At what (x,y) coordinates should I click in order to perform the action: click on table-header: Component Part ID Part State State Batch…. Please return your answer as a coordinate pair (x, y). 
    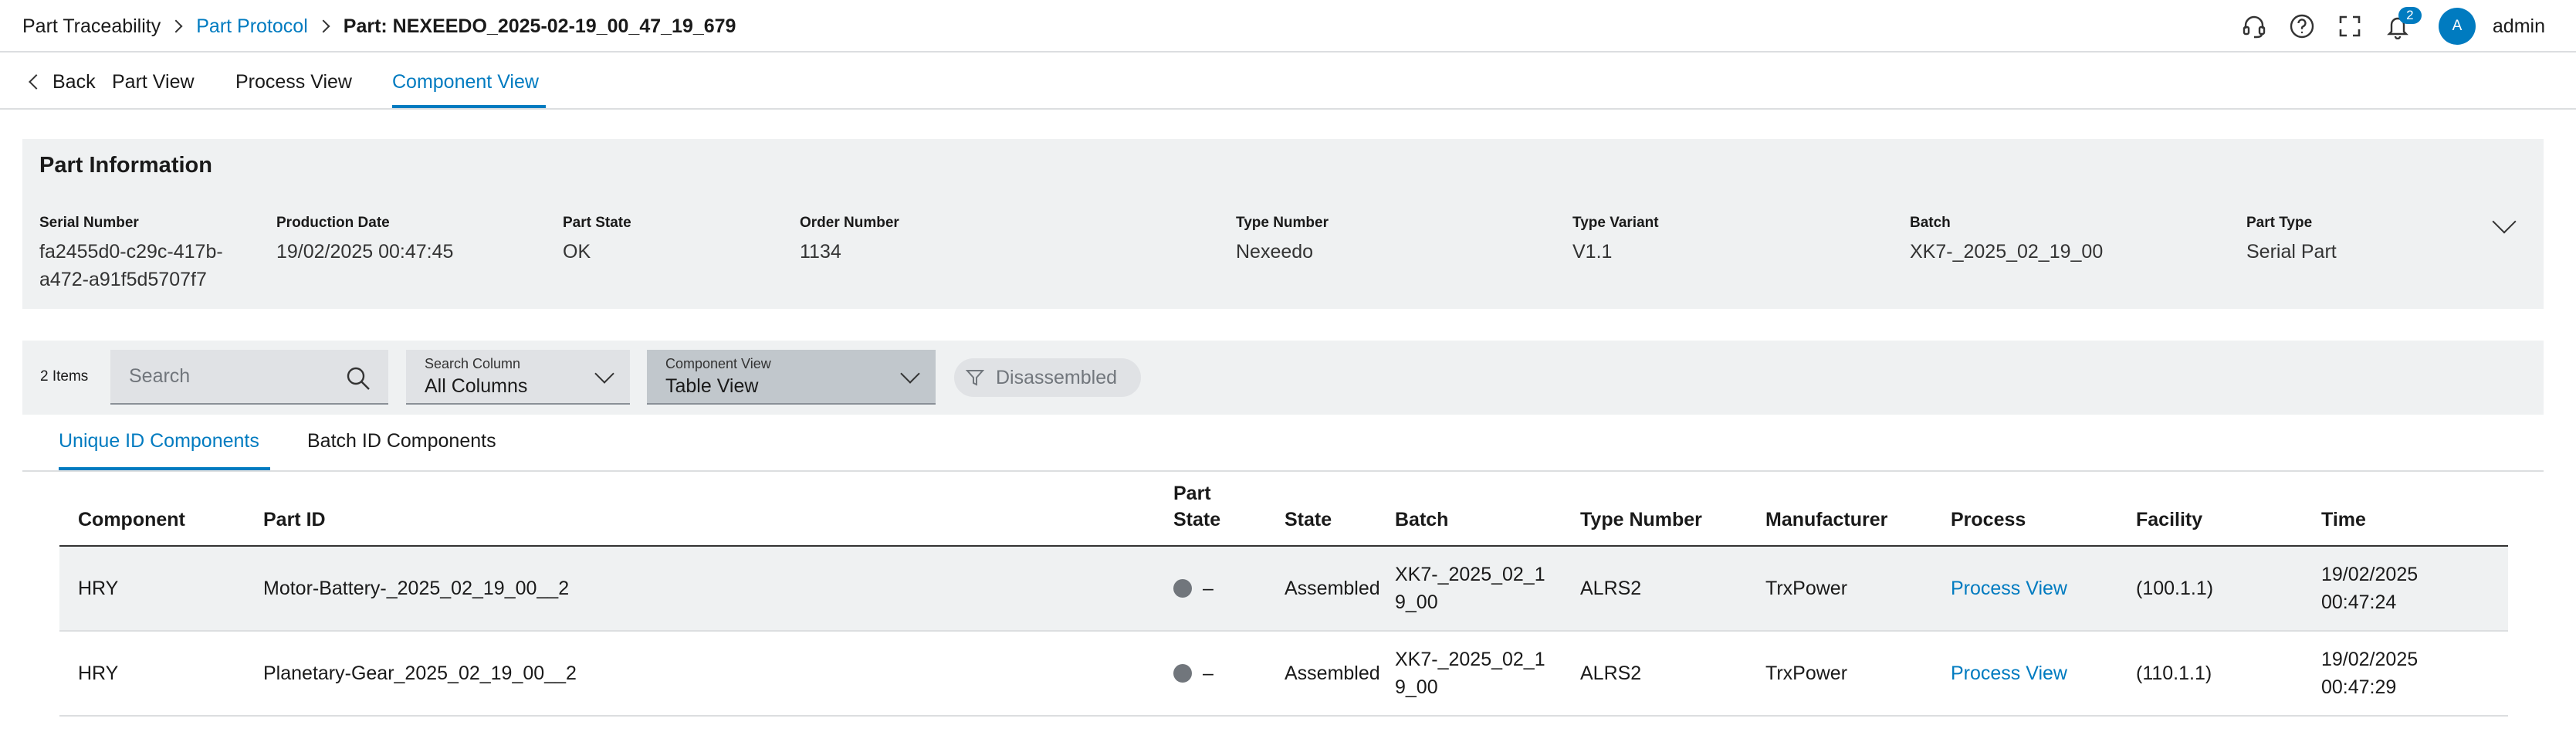
    Looking at the image, I should click on (1284, 513).